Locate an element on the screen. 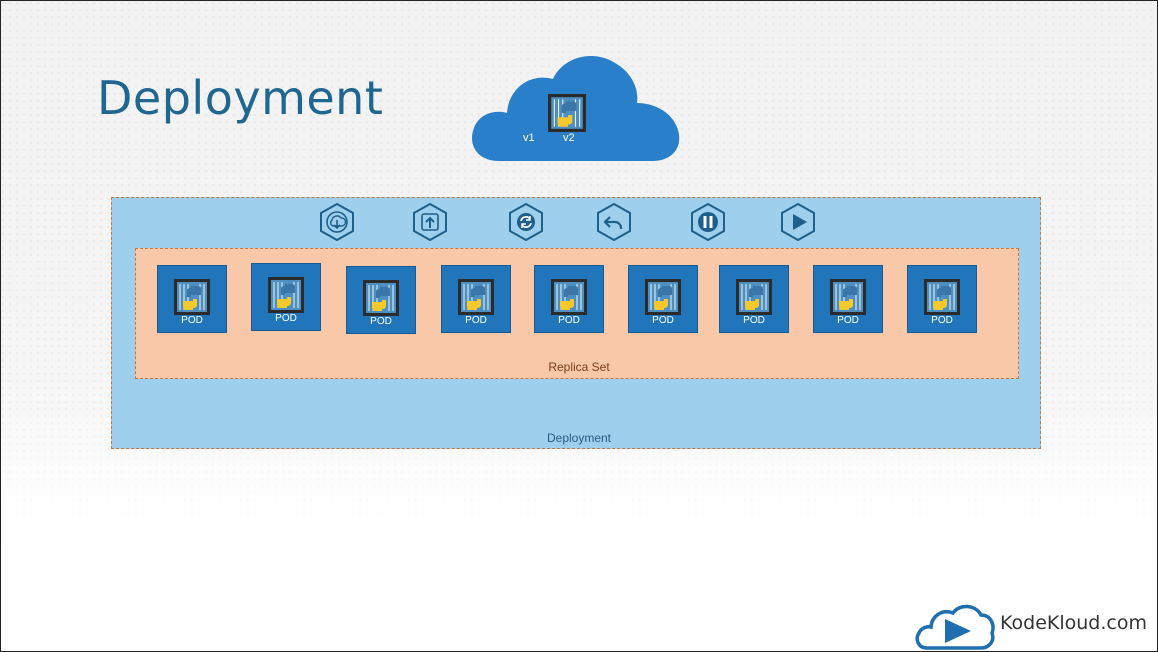  brand-name: KodeKloud.com is located at coordinates (1073, 623).